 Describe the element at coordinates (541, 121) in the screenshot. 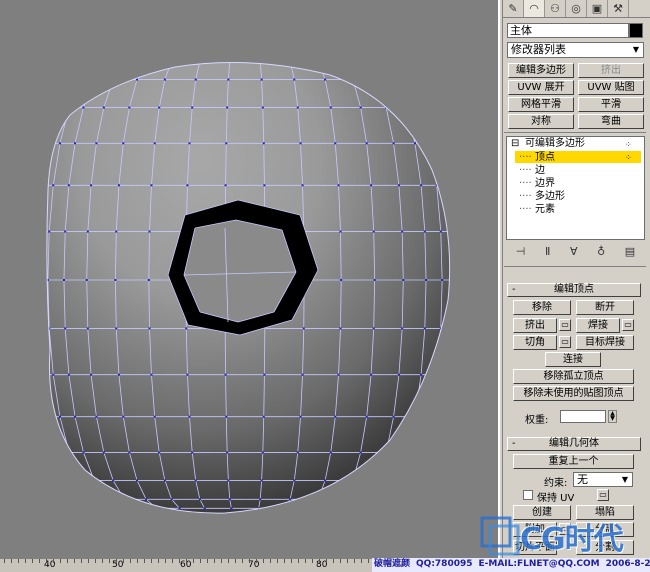

I see `modifier-button: 对称` at that location.